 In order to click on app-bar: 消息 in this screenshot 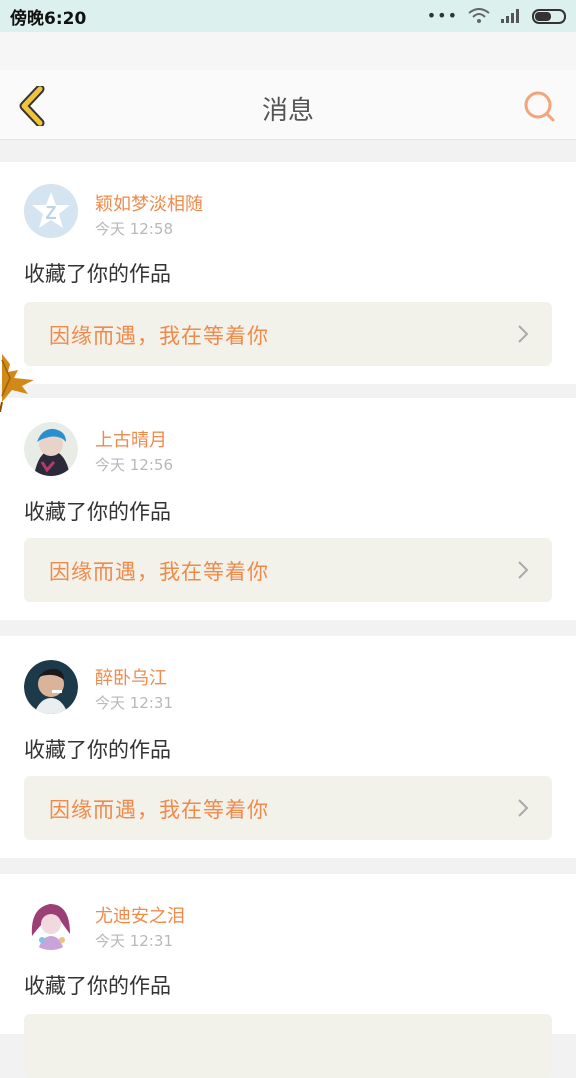, I will do `click(288, 105)`.